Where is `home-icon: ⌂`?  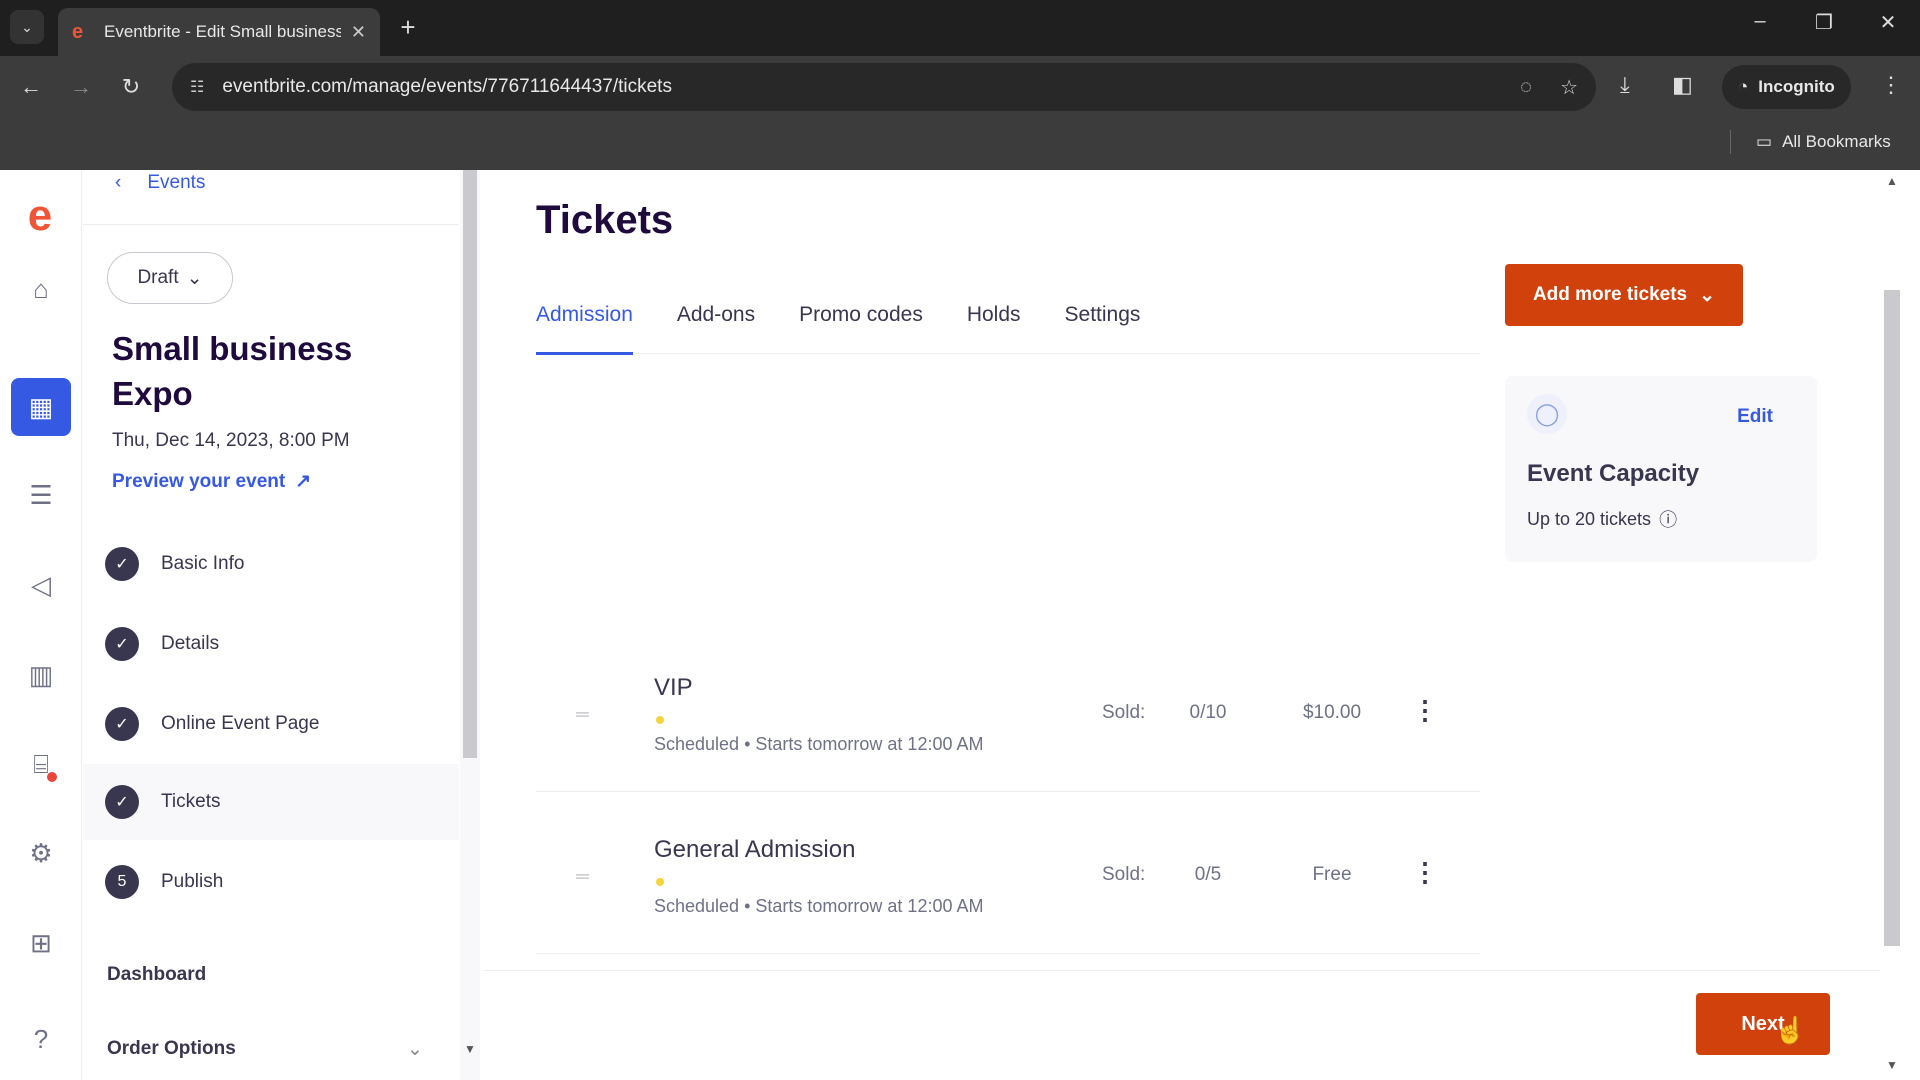 home-icon: ⌂ is located at coordinates (41, 289).